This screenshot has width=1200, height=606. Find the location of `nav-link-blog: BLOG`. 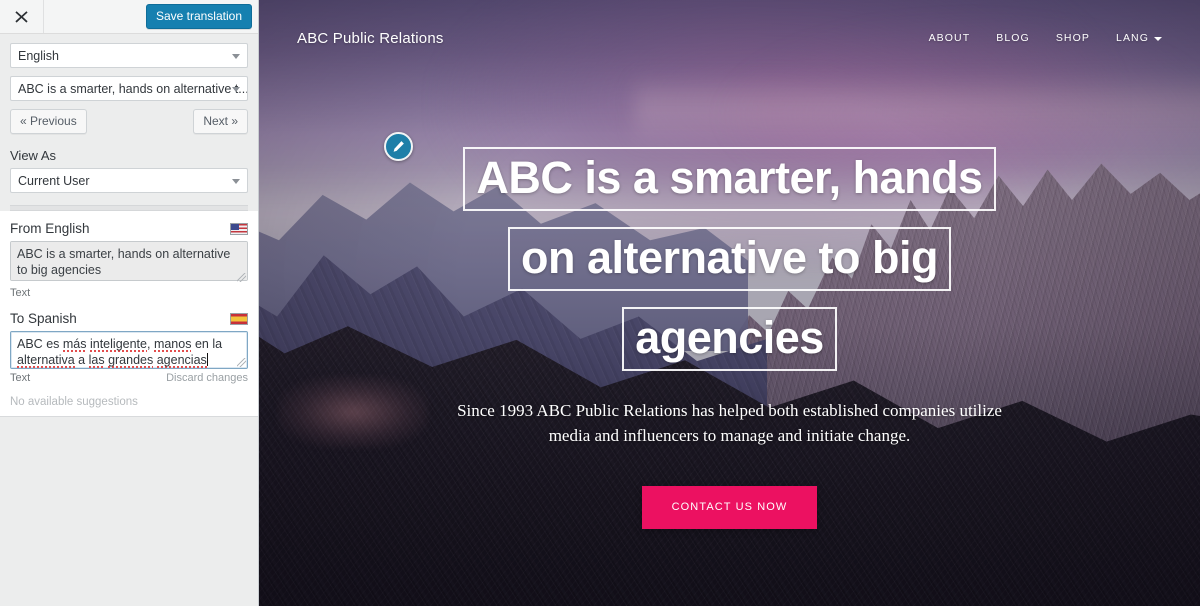

nav-link-blog: BLOG is located at coordinates (1013, 38).